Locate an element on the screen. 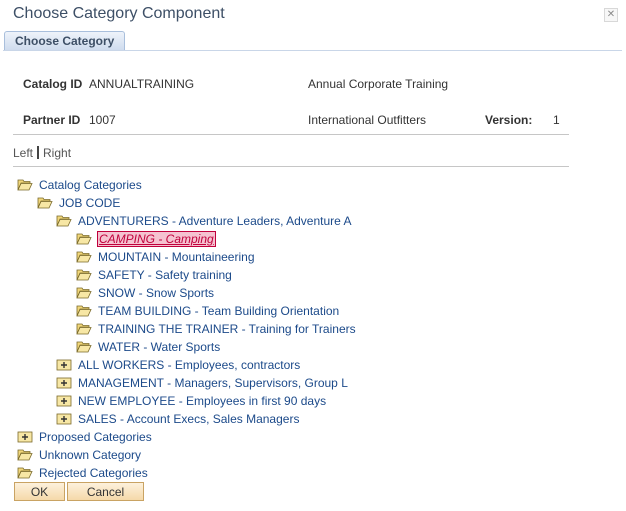  tab-strip: Choose Category is located at coordinates (312, 41).